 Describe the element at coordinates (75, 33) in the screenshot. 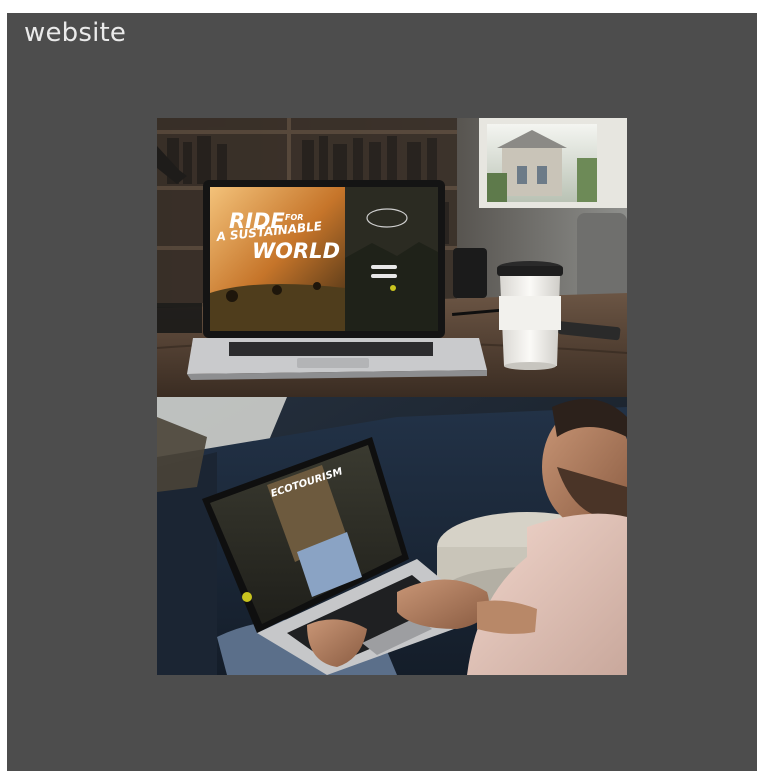

I see `section-title: website` at that location.